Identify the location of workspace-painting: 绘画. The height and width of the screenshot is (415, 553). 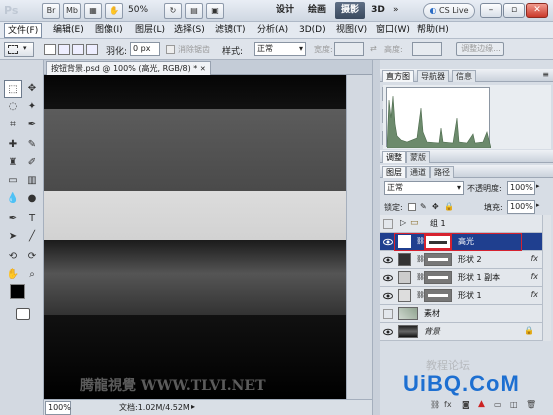
(317, 10).